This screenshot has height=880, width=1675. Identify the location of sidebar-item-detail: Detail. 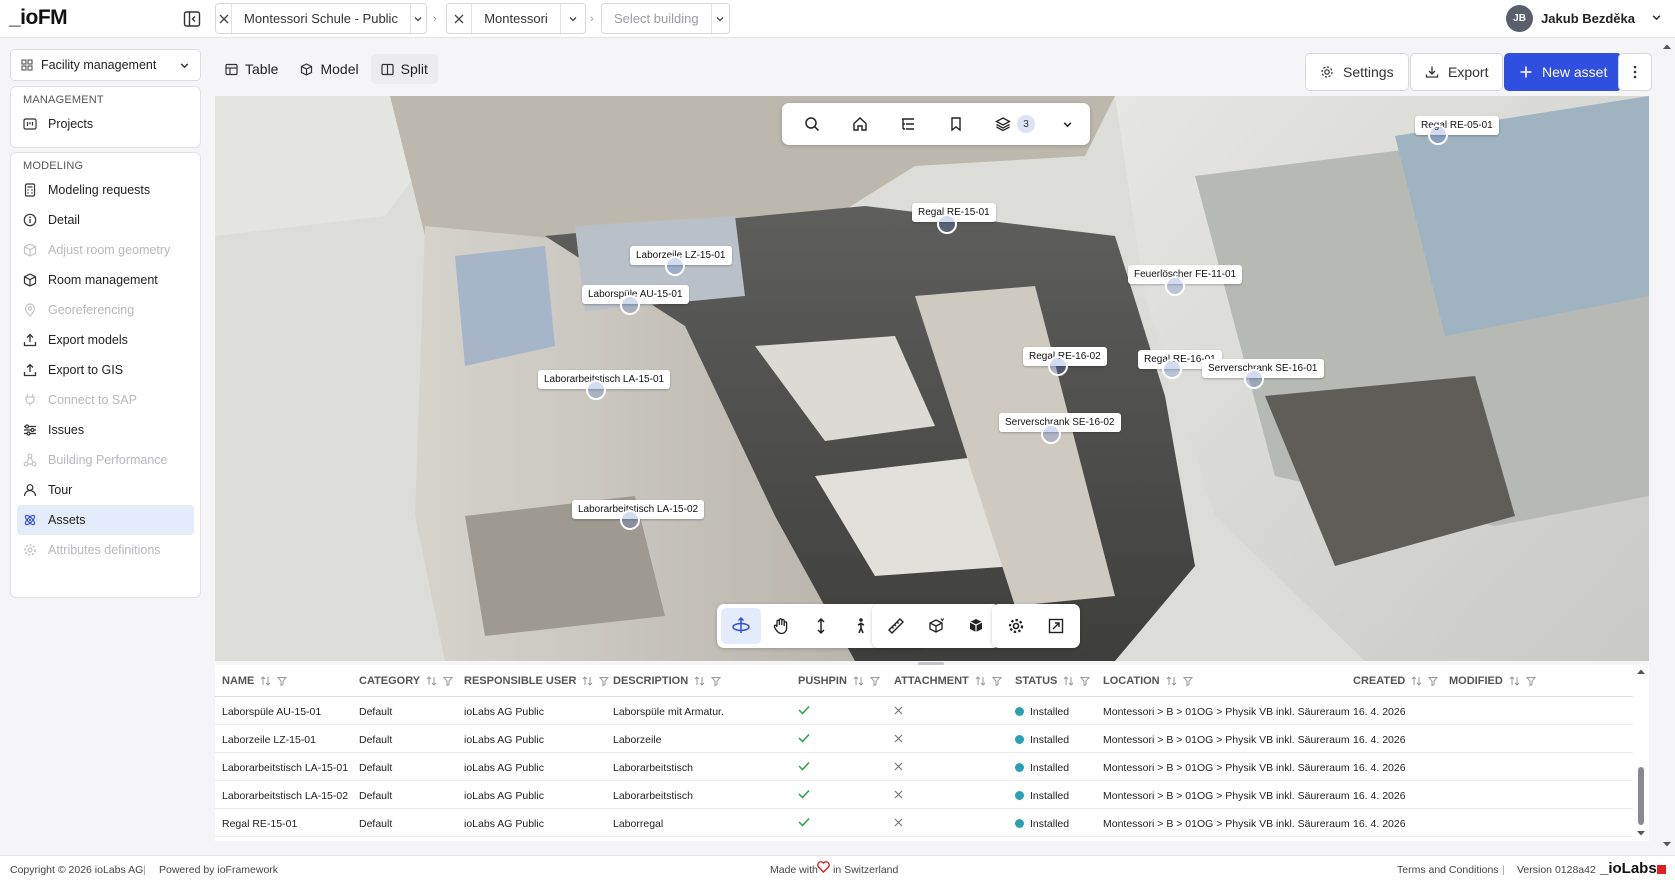
(105, 220).